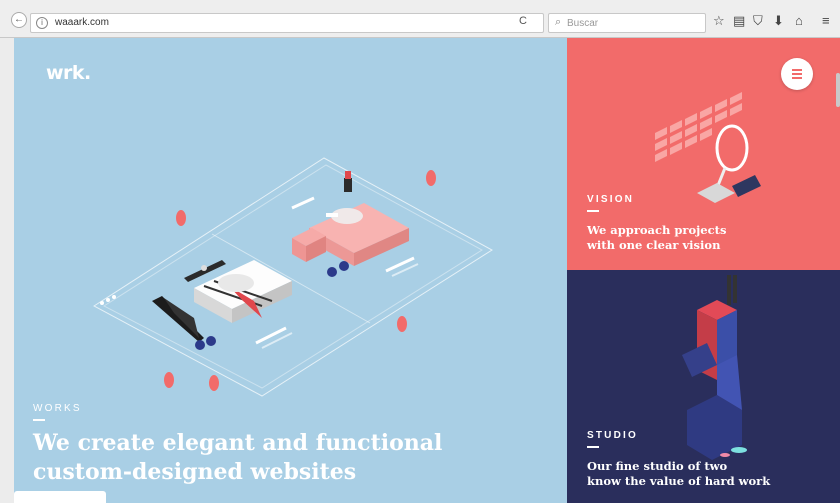 The height and width of the screenshot is (503, 840). I want to click on search-icon: ⌕, so click(558, 22).